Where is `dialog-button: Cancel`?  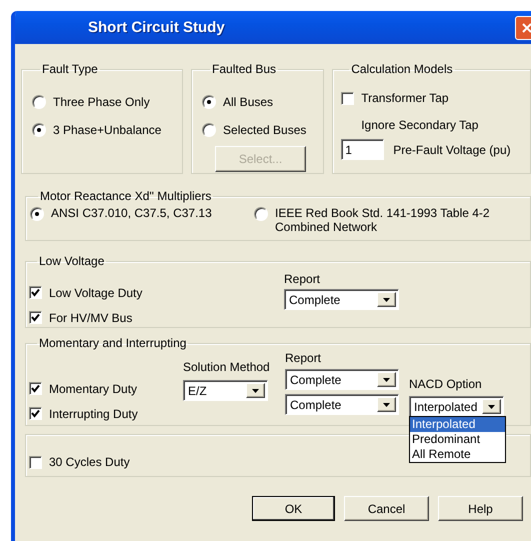 dialog-button: Cancel is located at coordinates (386, 508).